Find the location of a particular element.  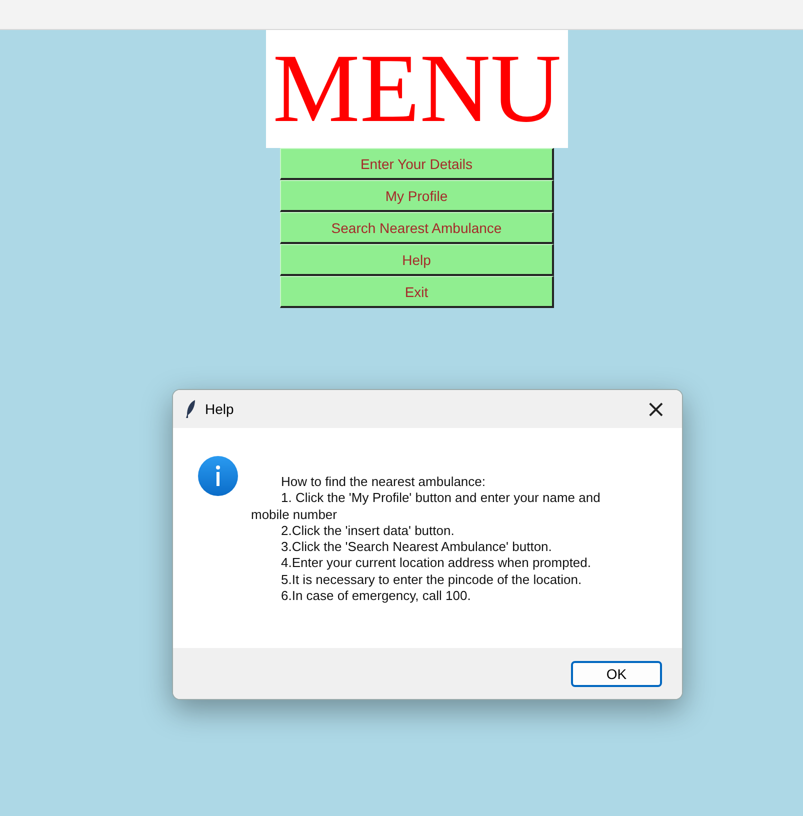

menu-button: Exit is located at coordinates (417, 292).